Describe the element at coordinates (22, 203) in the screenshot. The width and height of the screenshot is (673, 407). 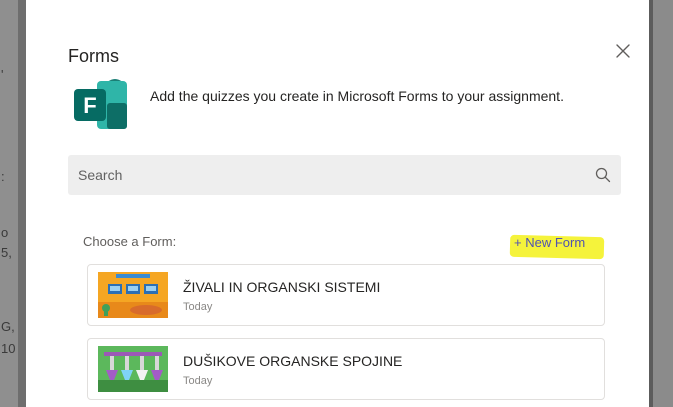
I see `background-divider` at that location.